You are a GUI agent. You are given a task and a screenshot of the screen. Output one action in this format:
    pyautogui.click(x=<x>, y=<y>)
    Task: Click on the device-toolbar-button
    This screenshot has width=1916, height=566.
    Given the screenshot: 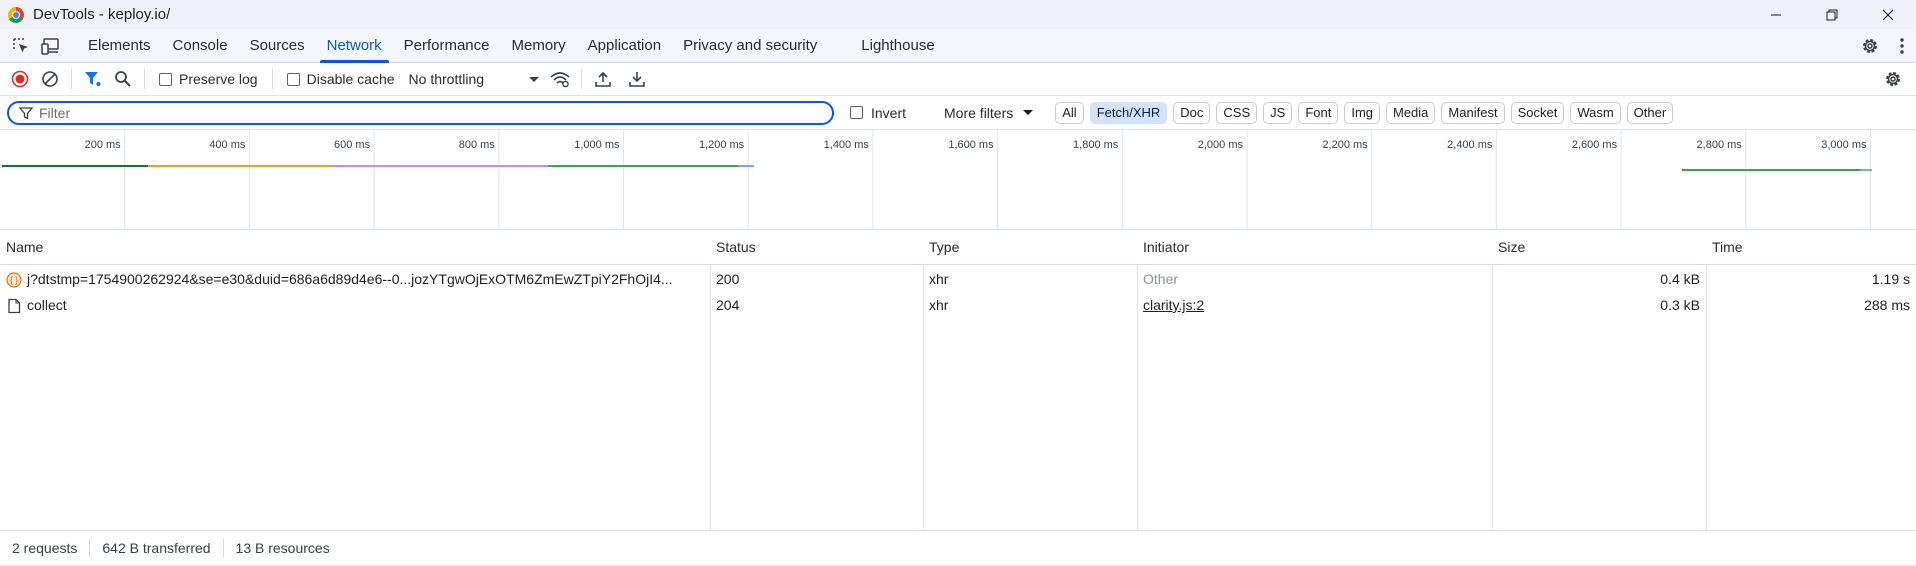 What is the action you would take?
    pyautogui.click(x=51, y=46)
    